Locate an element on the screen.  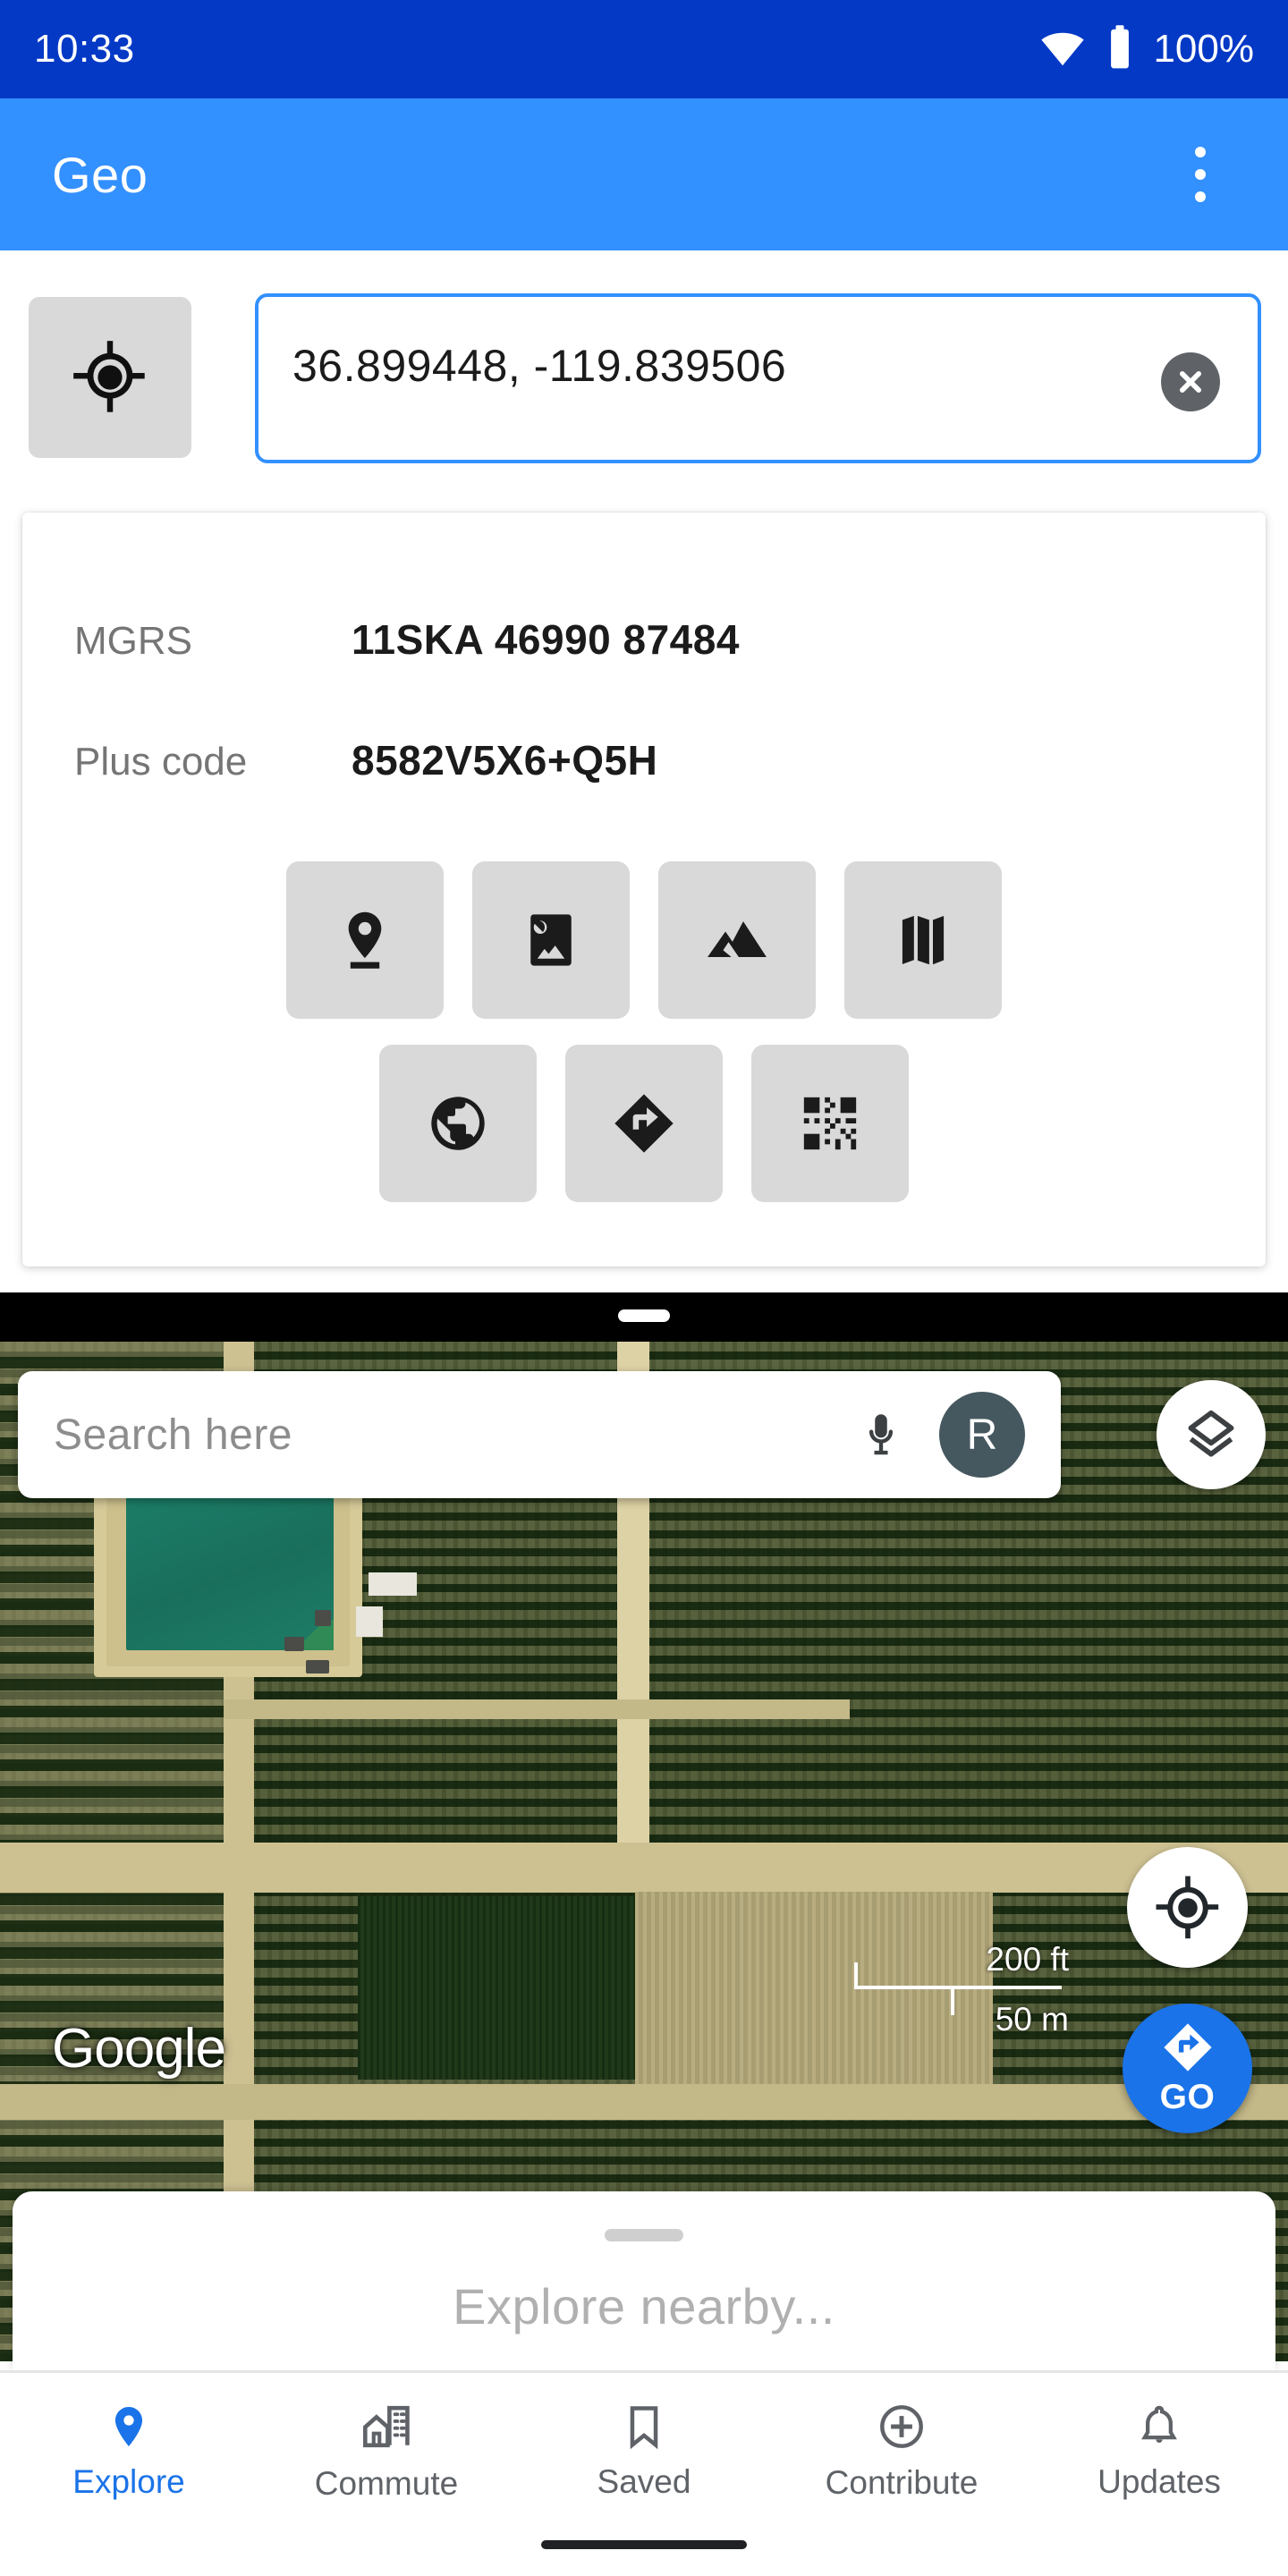
clear-icon is located at coordinates (1190, 382).